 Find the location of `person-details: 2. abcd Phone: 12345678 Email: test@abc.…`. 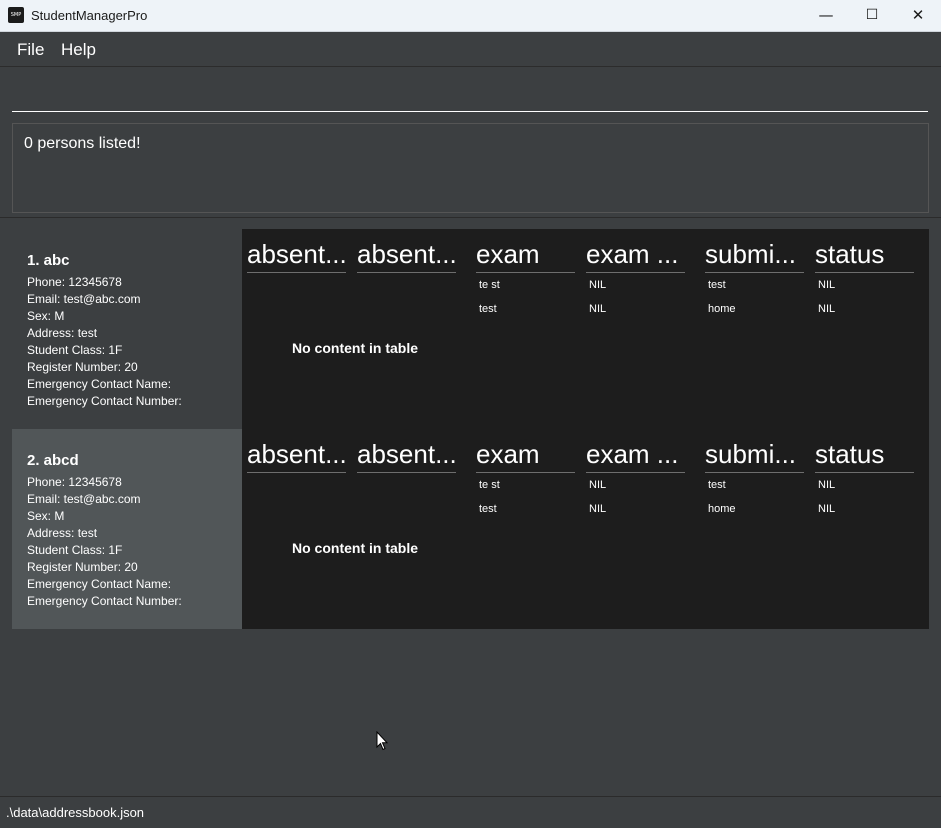

person-details: 2. abcd Phone: 12345678 Email: test@abc.… is located at coordinates (127, 529).